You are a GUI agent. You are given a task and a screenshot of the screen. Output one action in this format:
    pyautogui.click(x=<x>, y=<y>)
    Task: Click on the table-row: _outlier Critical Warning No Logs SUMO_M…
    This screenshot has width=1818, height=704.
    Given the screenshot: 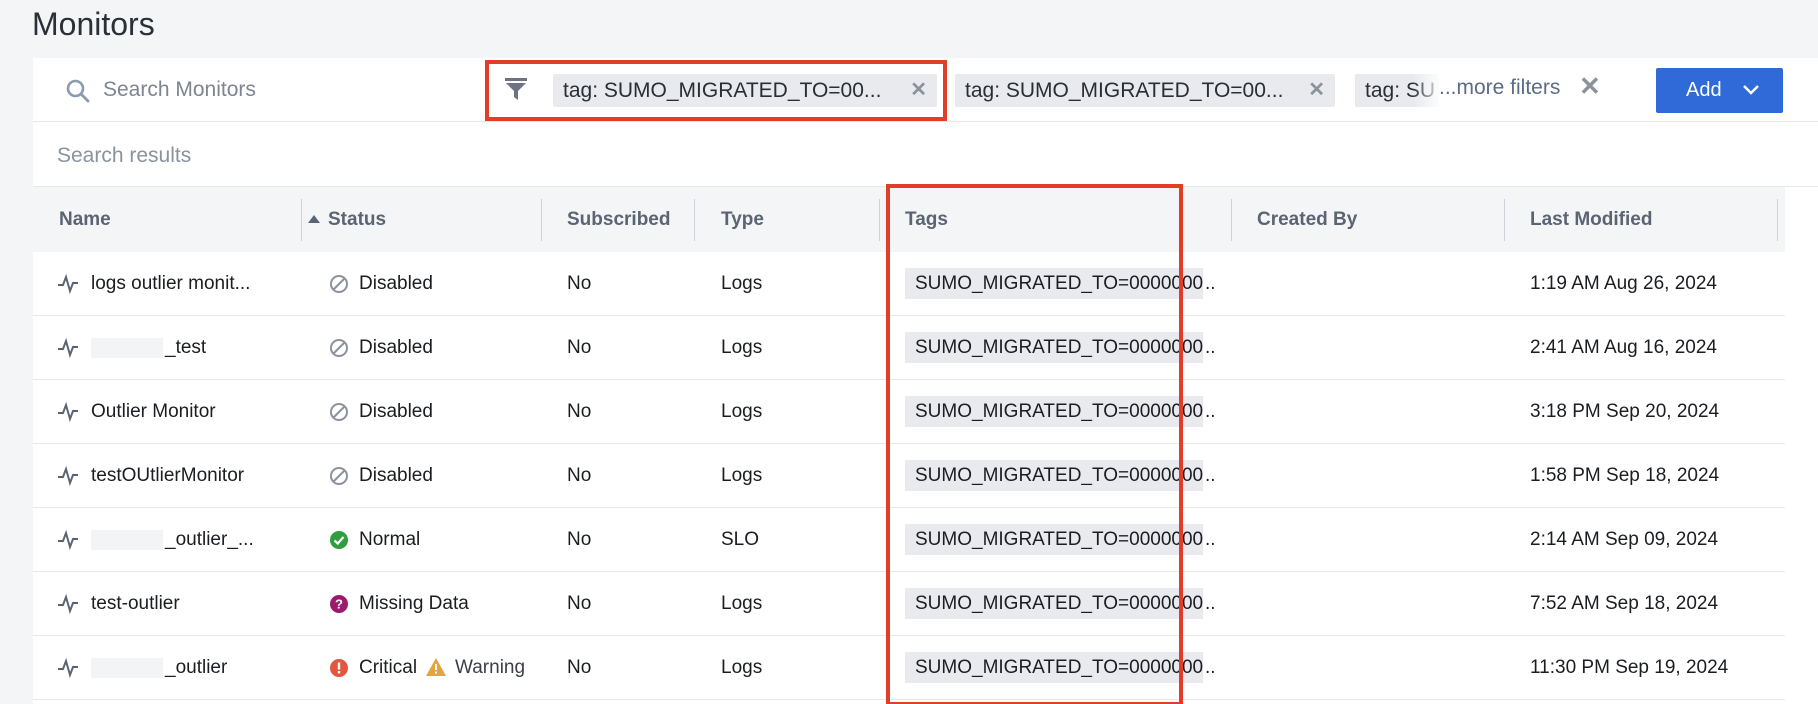 What is the action you would take?
    pyautogui.click(x=909, y=668)
    